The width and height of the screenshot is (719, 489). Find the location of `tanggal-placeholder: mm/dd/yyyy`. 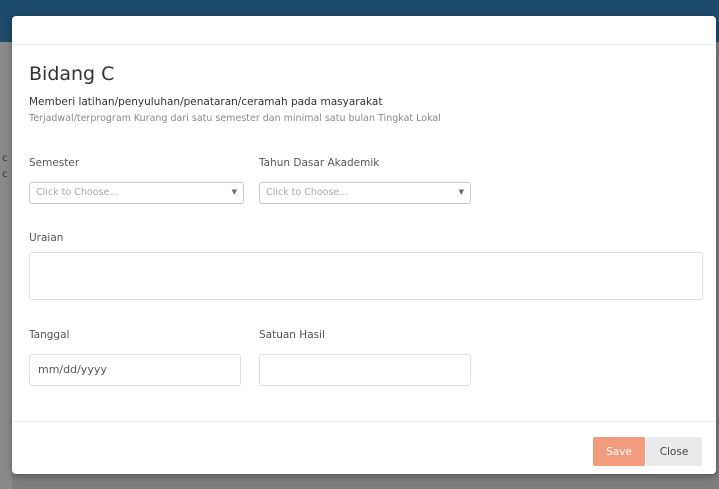

tanggal-placeholder: mm/dd/yyyy is located at coordinates (72, 369).